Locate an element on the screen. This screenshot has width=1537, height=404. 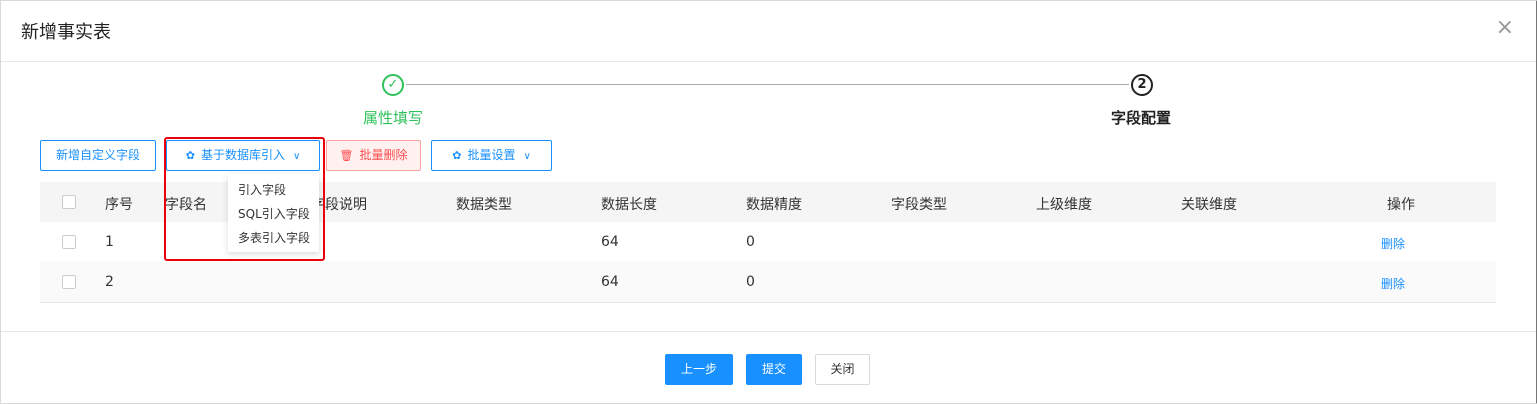
col-index: 序号 is located at coordinates (119, 205).